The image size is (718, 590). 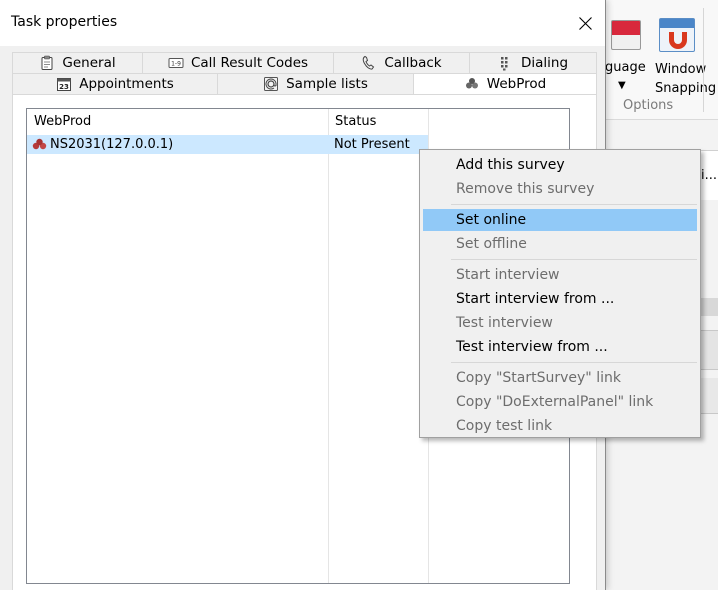 I want to click on menu-item-copy-startsurvey-link: Copy "StartSurvey" link, so click(x=560, y=378).